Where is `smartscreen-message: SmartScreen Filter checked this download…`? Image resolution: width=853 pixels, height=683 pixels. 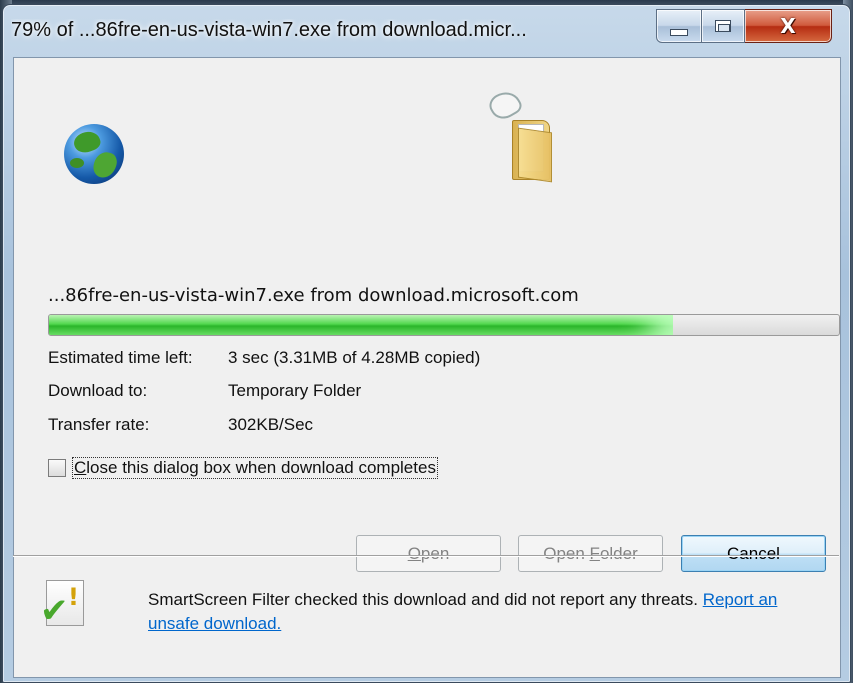 smartscreen-message: SmartScreen Filter checked this download… is located at coordinates (463, 611).